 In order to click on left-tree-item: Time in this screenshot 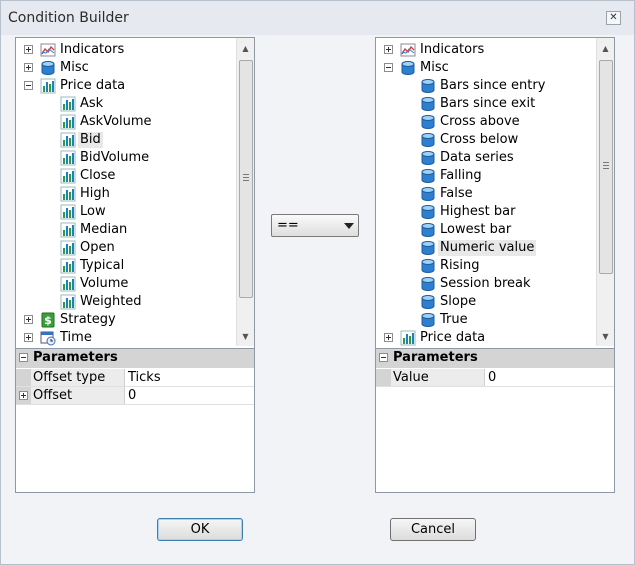, I will do `click(126, 337)`.